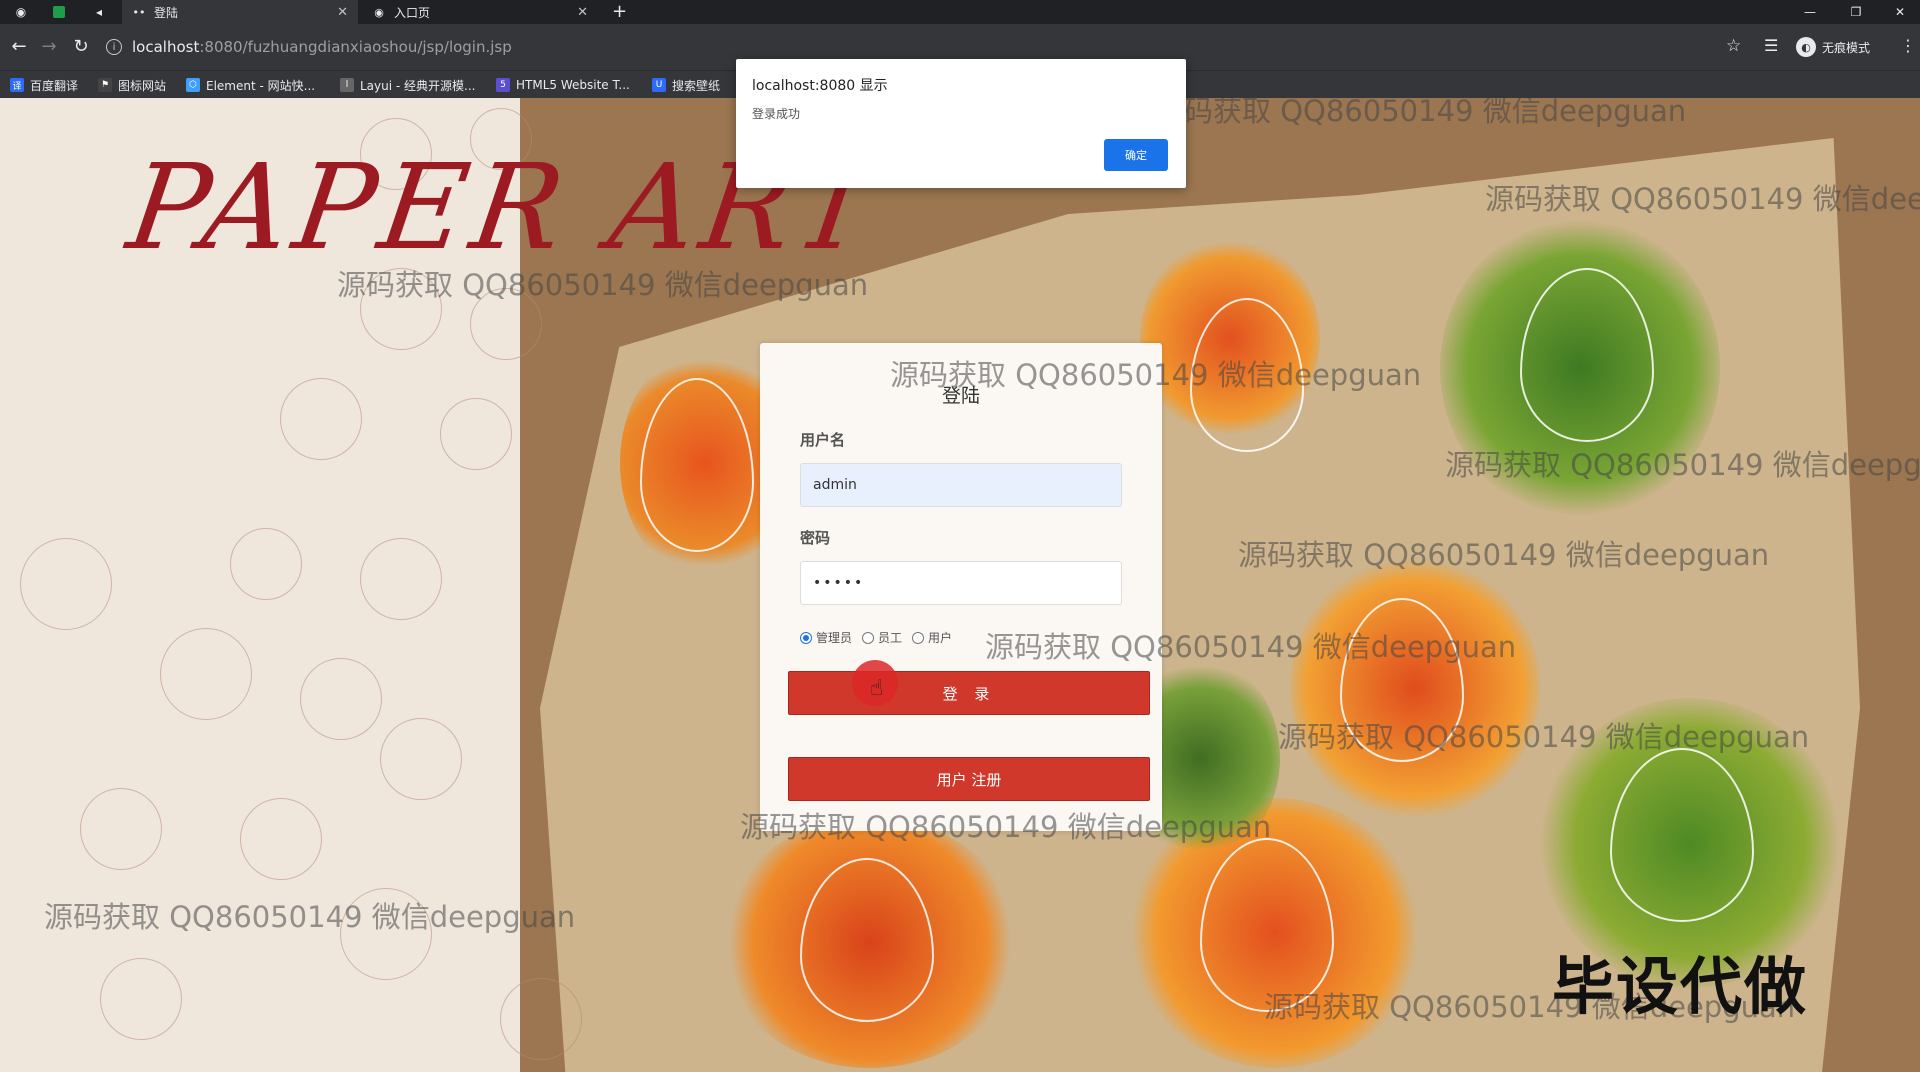 The image size is (1920, 1072). Describe the element at coordinates (823, 440) in the screenshot. I see `username-label: 用户名` at that location.